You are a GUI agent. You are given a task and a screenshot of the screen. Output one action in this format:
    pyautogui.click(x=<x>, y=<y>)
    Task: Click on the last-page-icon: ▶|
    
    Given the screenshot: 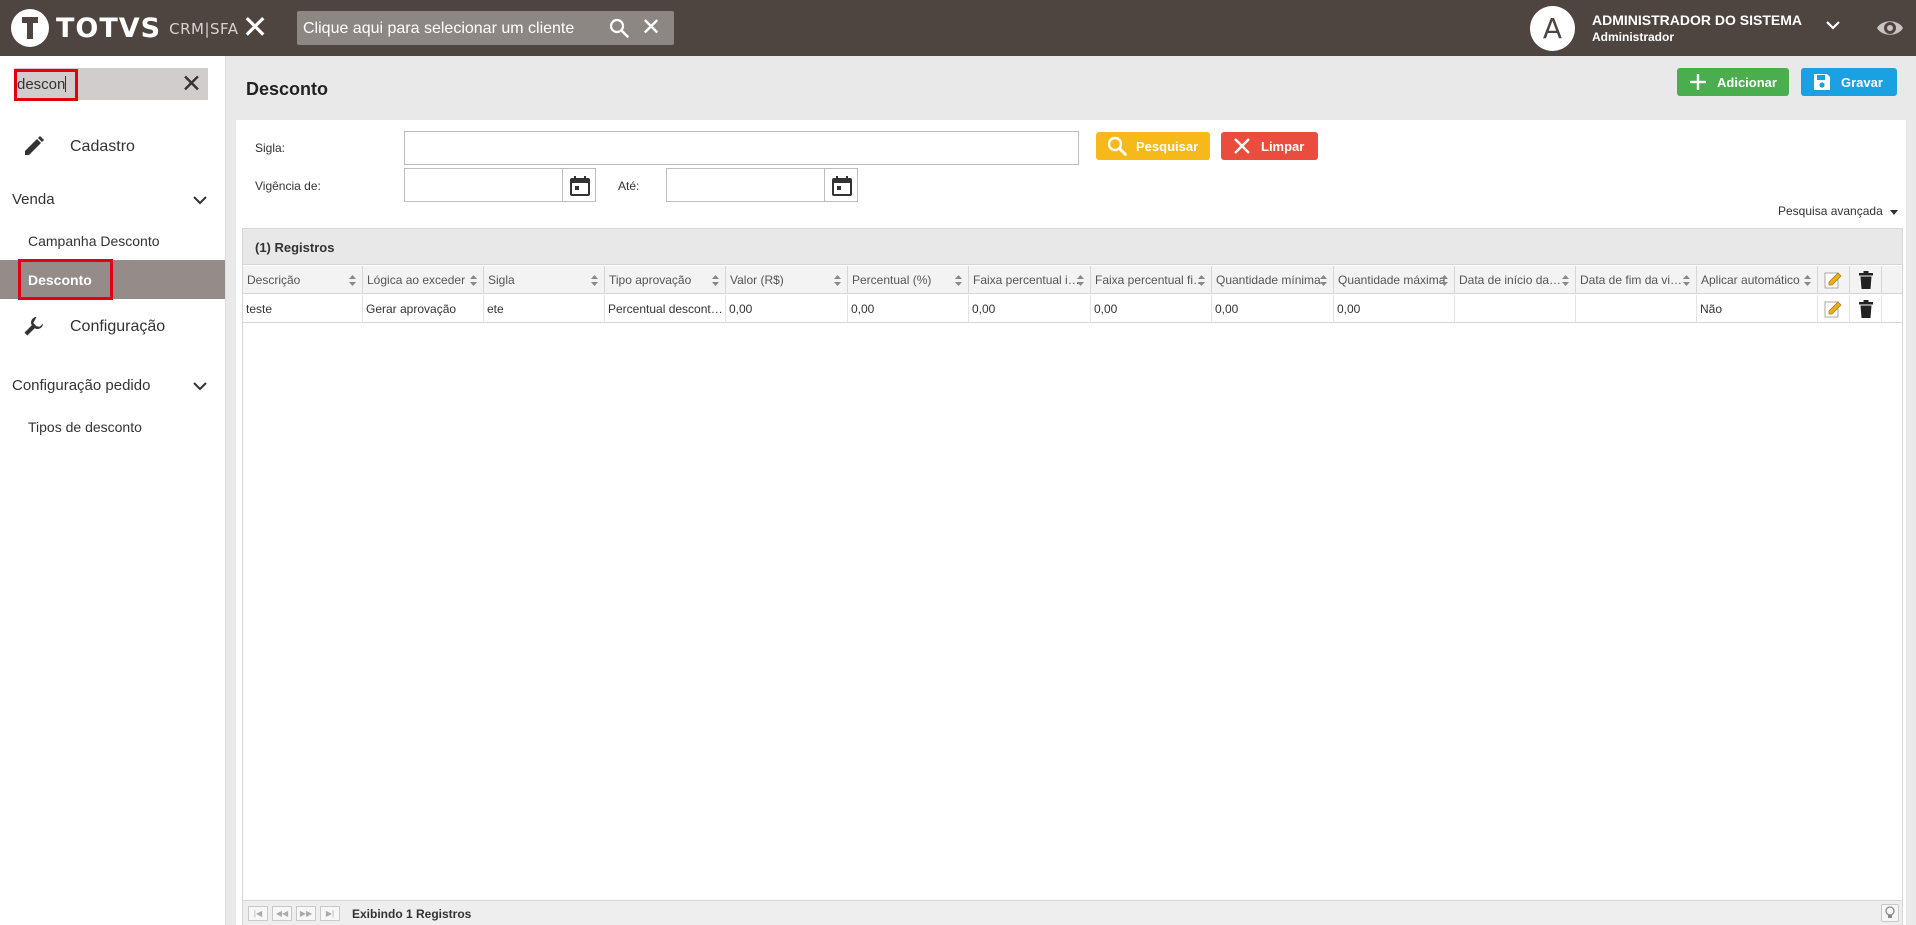 What is the action you would take?
    pyautogui.click(x=330, y=913)
    